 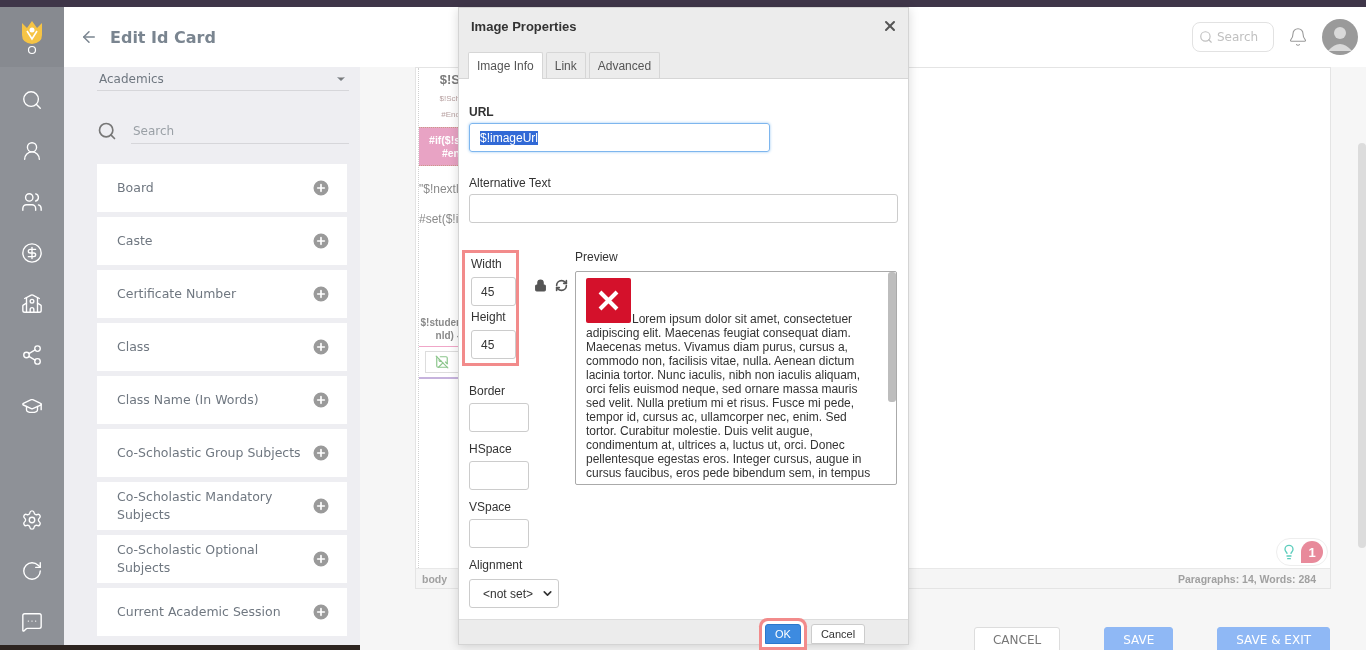 What do you see at coordinates (223, 79) in the screenshot?
I see `category-dropdown: Academics` at bounding box center [223, 79].